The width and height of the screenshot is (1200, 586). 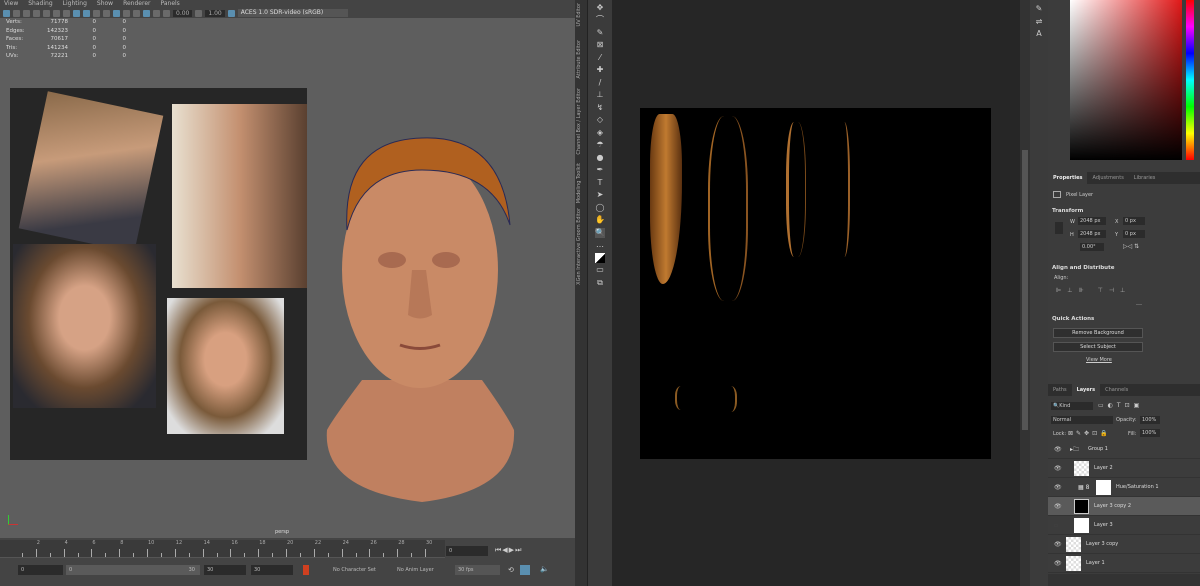 What do you see at coordinates (600, 95) in the screenshot?
I see `stamp-tool-icon: ⊥` at bounding box center [600, 95].